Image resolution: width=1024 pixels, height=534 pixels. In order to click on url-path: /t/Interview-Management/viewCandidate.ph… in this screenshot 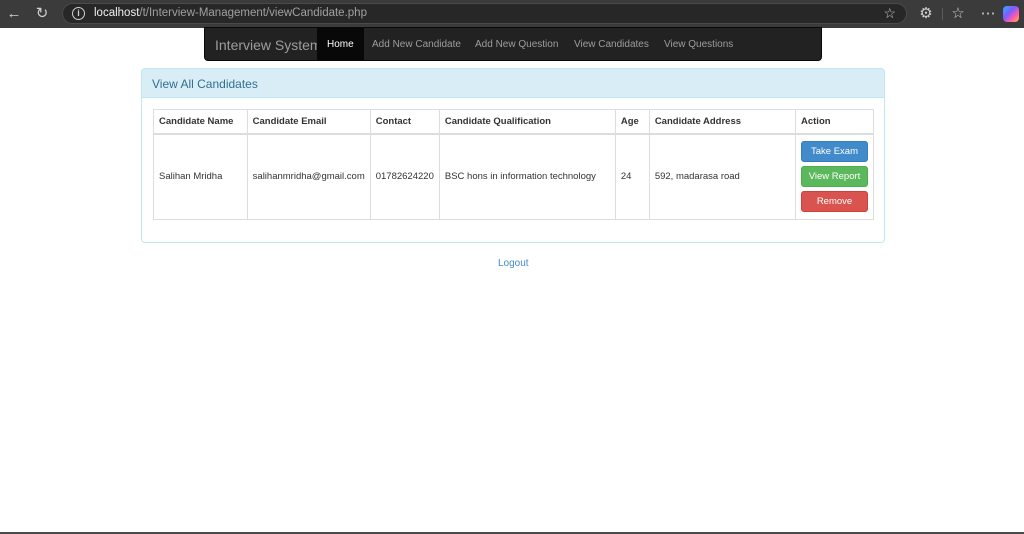, I will do `click(253, 13)`.